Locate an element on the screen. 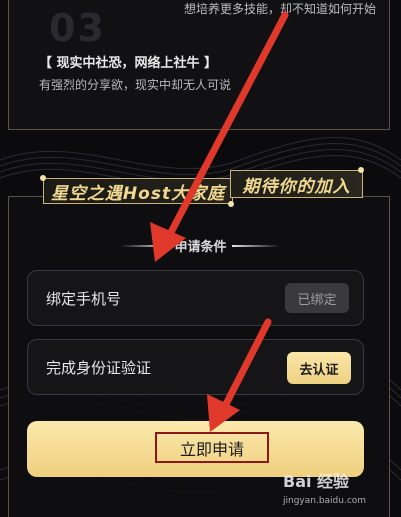 The width and height of the screenshot is (401, 517). verify-button: 去认证 is located at coordinates (319, 368).